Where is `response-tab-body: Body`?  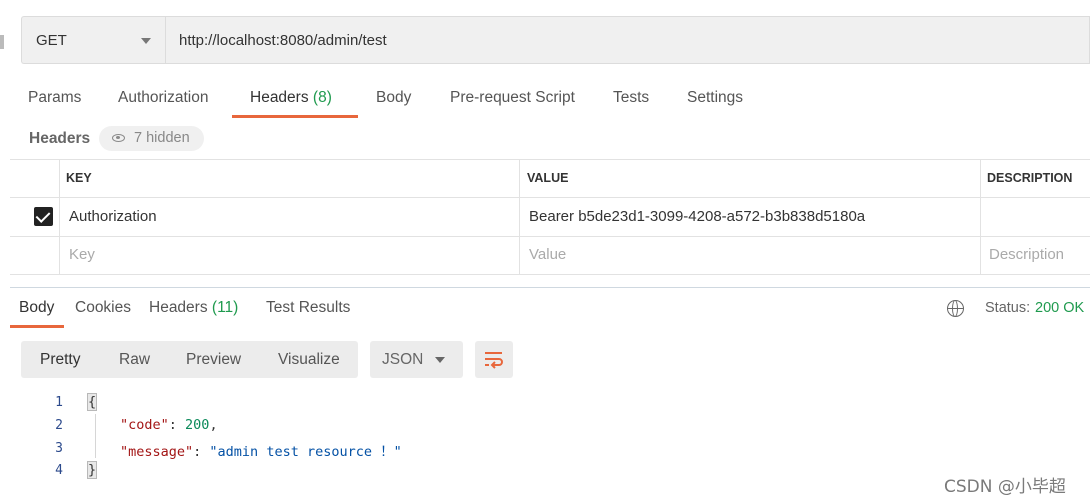
response-tab-body: Body is located at coordinates (36, 308).